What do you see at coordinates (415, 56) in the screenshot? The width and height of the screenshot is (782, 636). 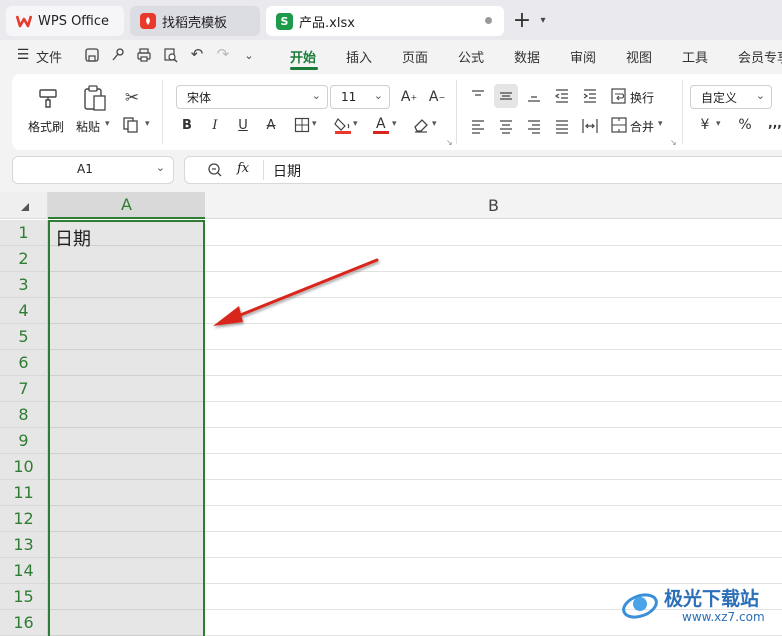 I see `tab-page: 页面` at bounding box center [415, 56].